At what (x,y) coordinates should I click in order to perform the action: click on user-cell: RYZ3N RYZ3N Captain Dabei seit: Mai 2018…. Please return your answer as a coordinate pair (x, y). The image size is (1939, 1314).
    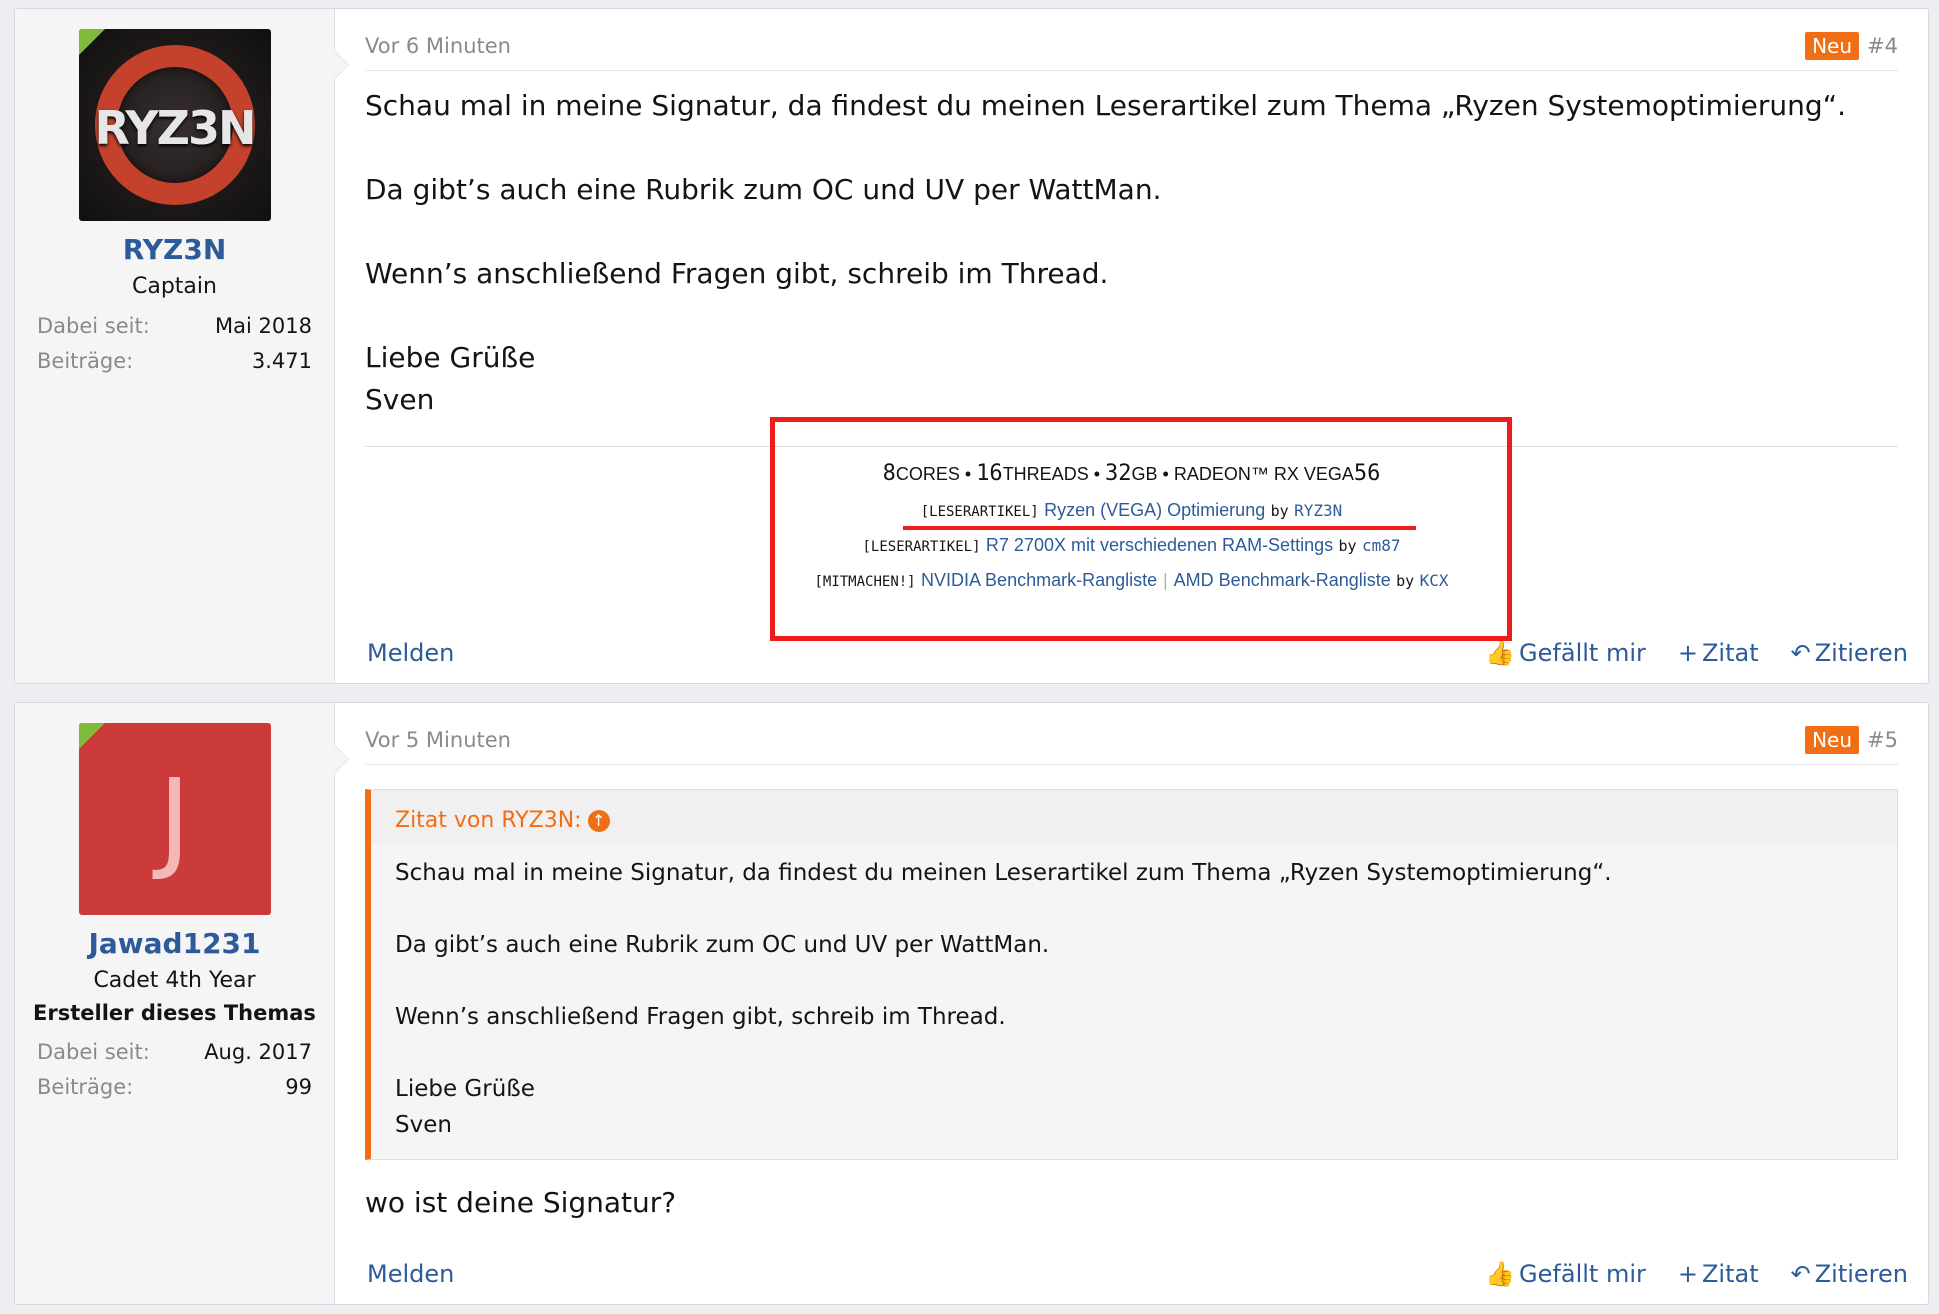
    Looking at the image, I should click on (182, 346).